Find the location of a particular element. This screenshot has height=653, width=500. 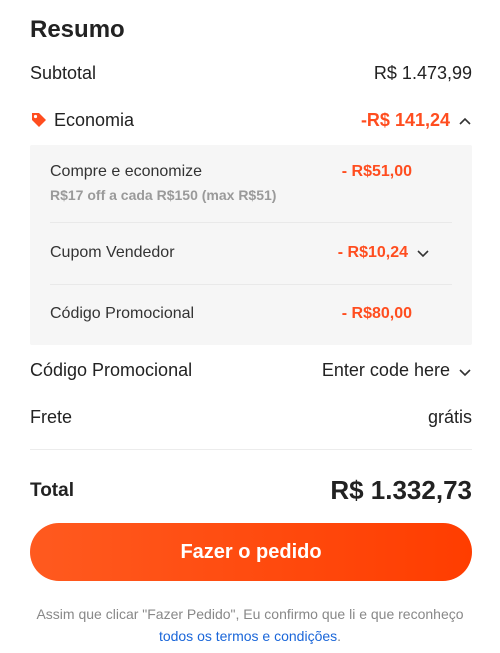

shipping-label: Frete is located at coordinates (51, 416).